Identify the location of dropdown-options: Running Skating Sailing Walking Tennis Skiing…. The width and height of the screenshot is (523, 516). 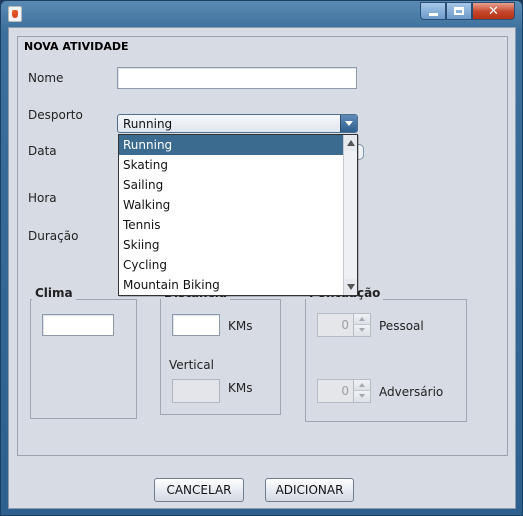
(231, 215).